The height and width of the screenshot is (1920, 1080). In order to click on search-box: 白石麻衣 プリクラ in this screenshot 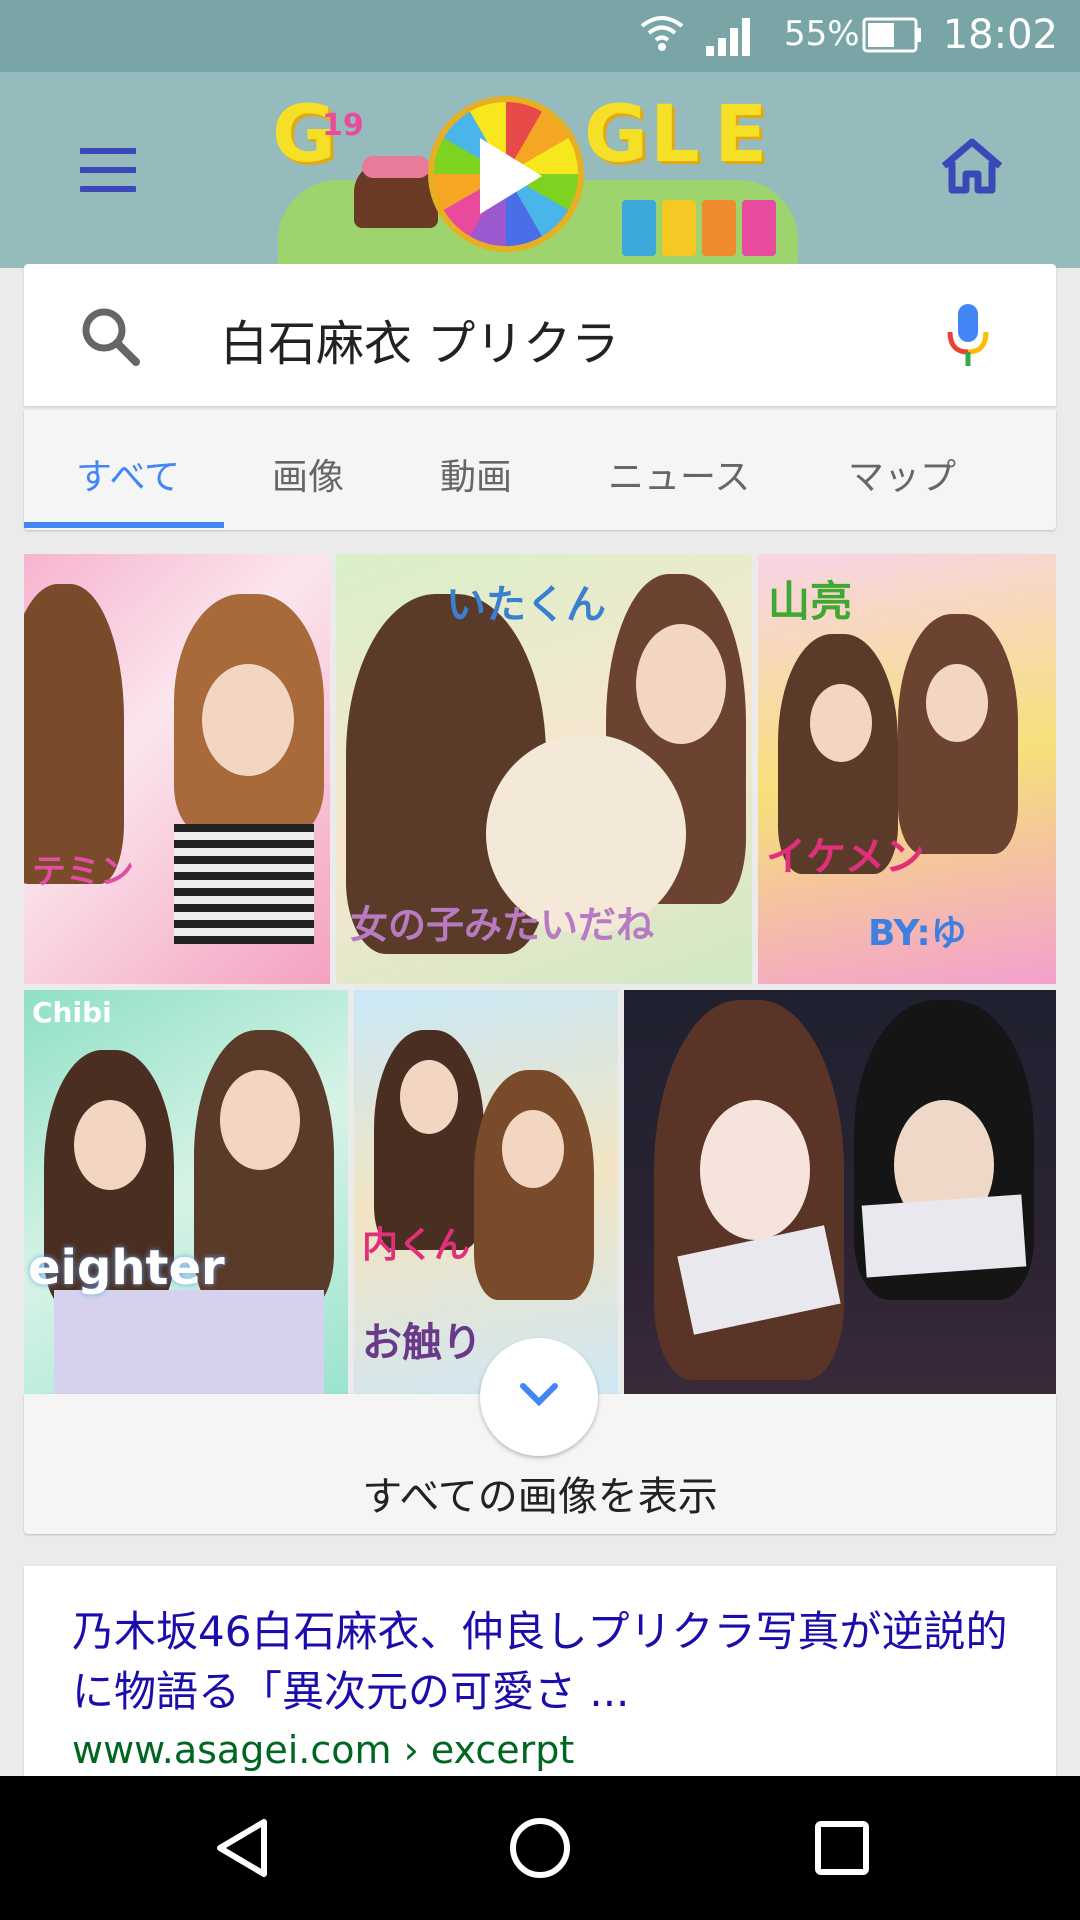, I will do `click(540, 335)`.